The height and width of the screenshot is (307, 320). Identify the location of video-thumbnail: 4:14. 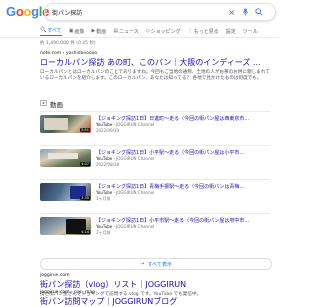
(65, 226).